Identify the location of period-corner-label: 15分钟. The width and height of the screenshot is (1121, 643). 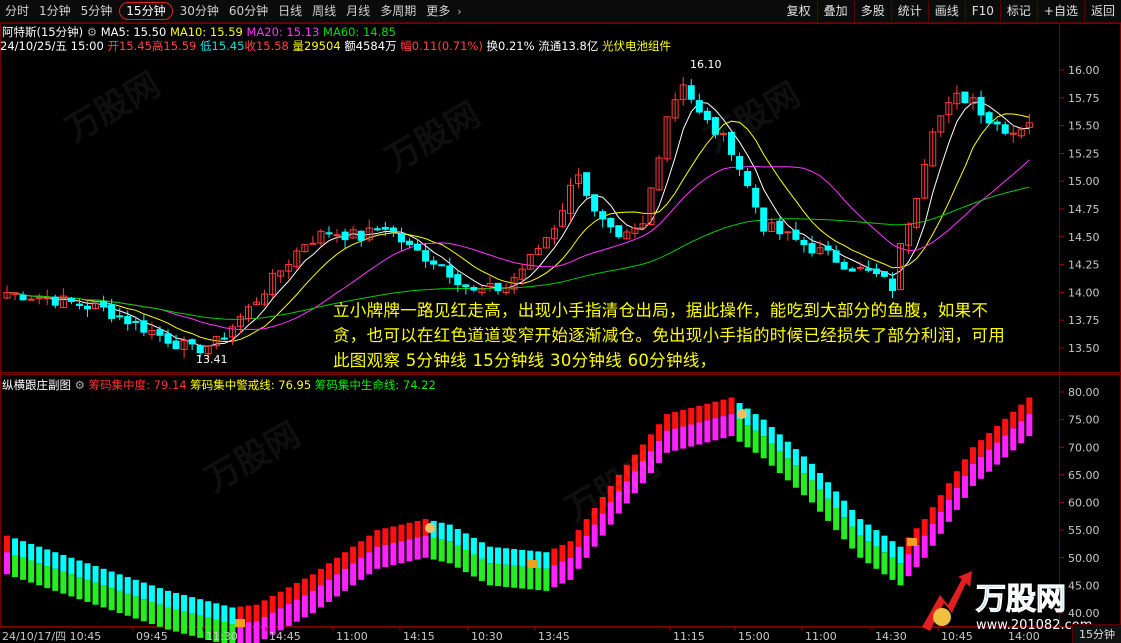
(1096, 633).